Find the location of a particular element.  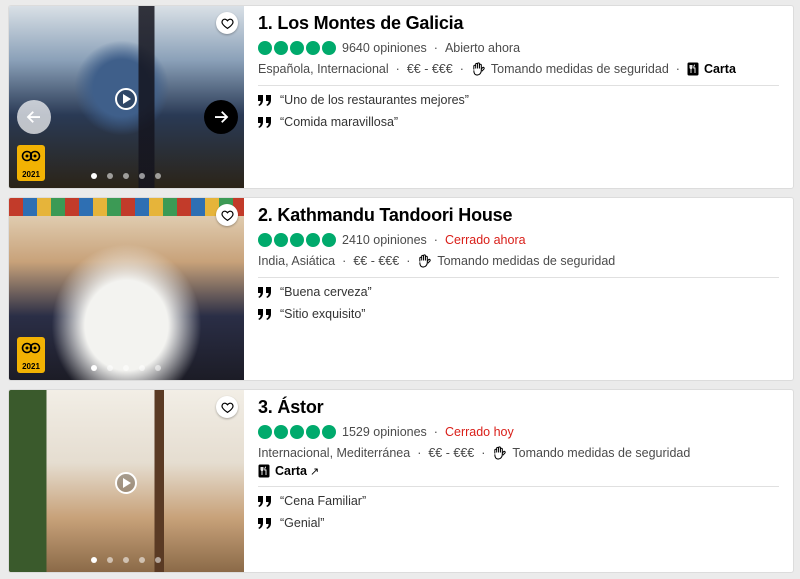

next-photo-button is located at coordinates (221, 117).